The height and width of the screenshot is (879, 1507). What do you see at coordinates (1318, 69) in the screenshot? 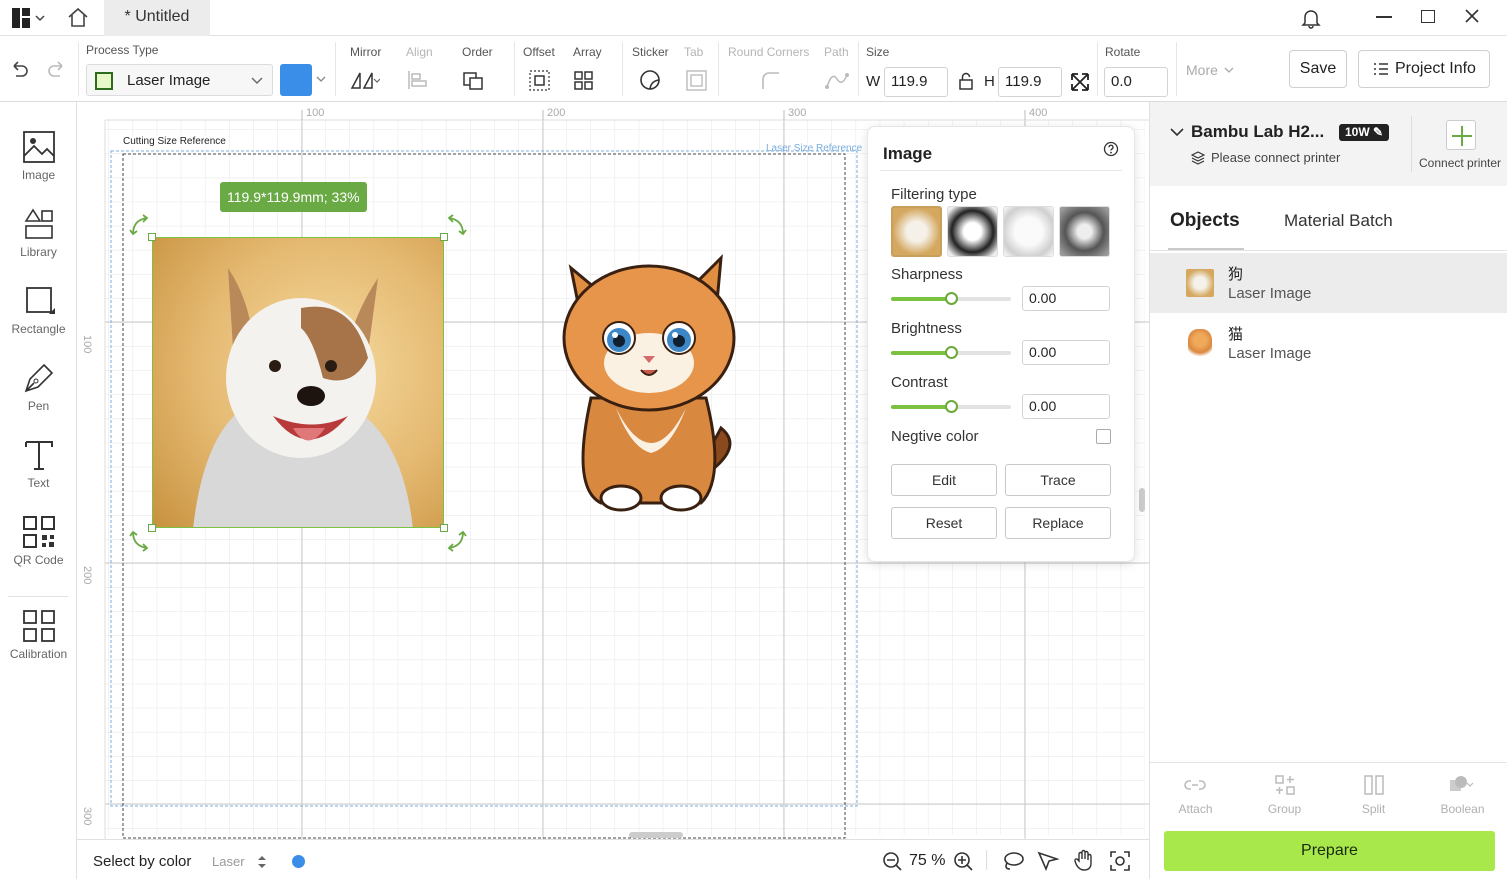
I see `save-button: Save` at bounding box center [1318, 69].